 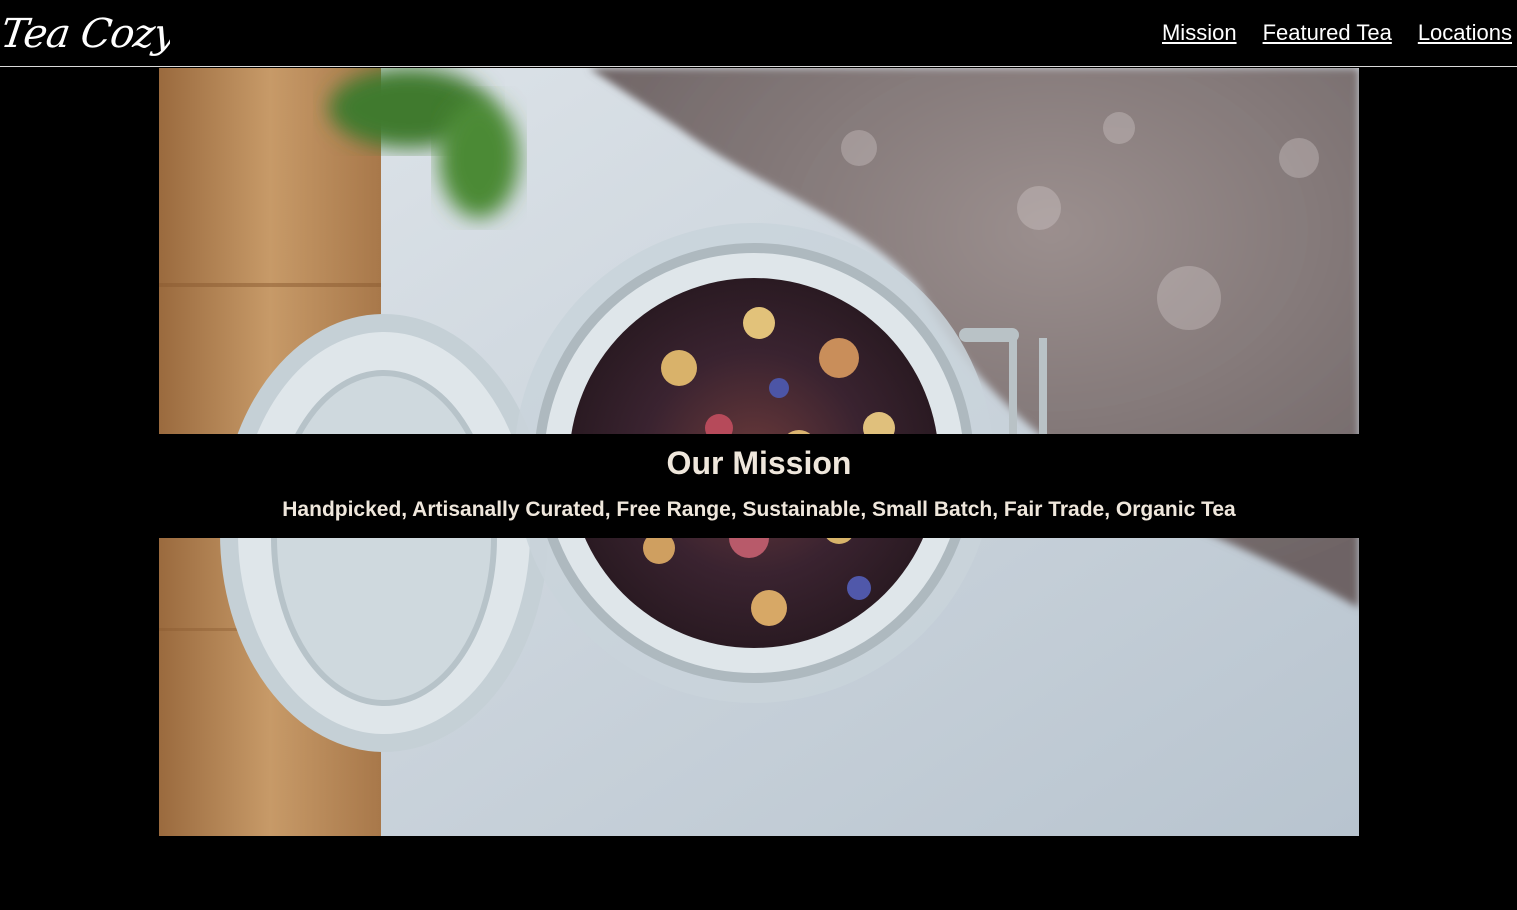 What do you see at coordinates (1327, 33) in the screenshot?
I see `nav-link-featured-tea: Featured Tea` at bounding box center [1327, 33].